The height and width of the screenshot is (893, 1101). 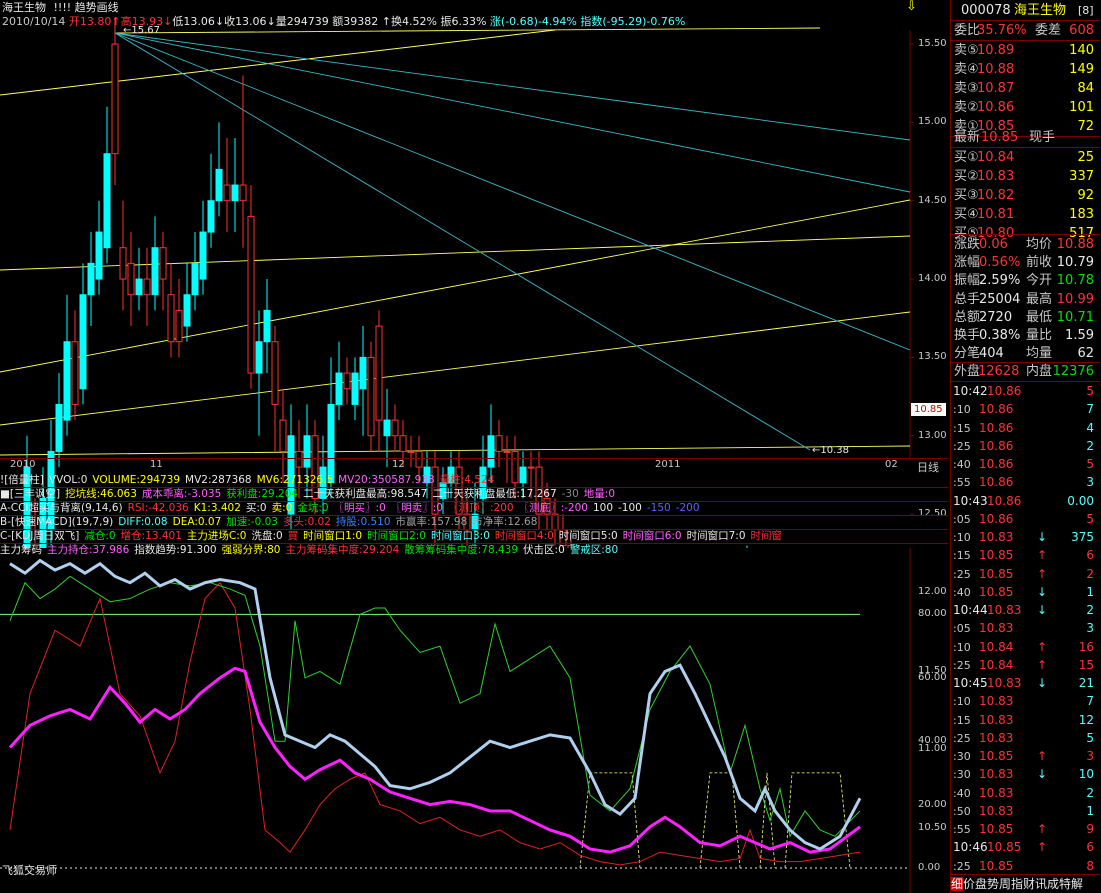 What do you see at coordinates (1081, 69) in the screenshot?
I see `ask-row-volume: 149` at bounding box center [1081, 69].